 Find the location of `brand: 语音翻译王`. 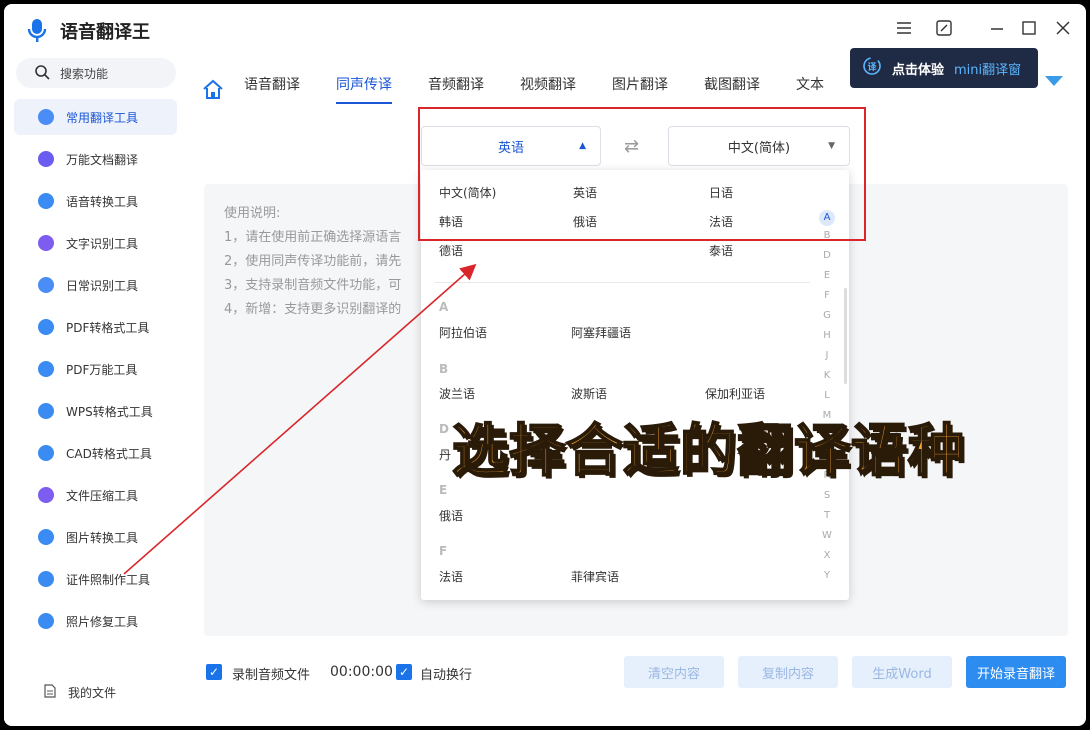

brand: 语音翻译王 is located at coordinates (87, 31).